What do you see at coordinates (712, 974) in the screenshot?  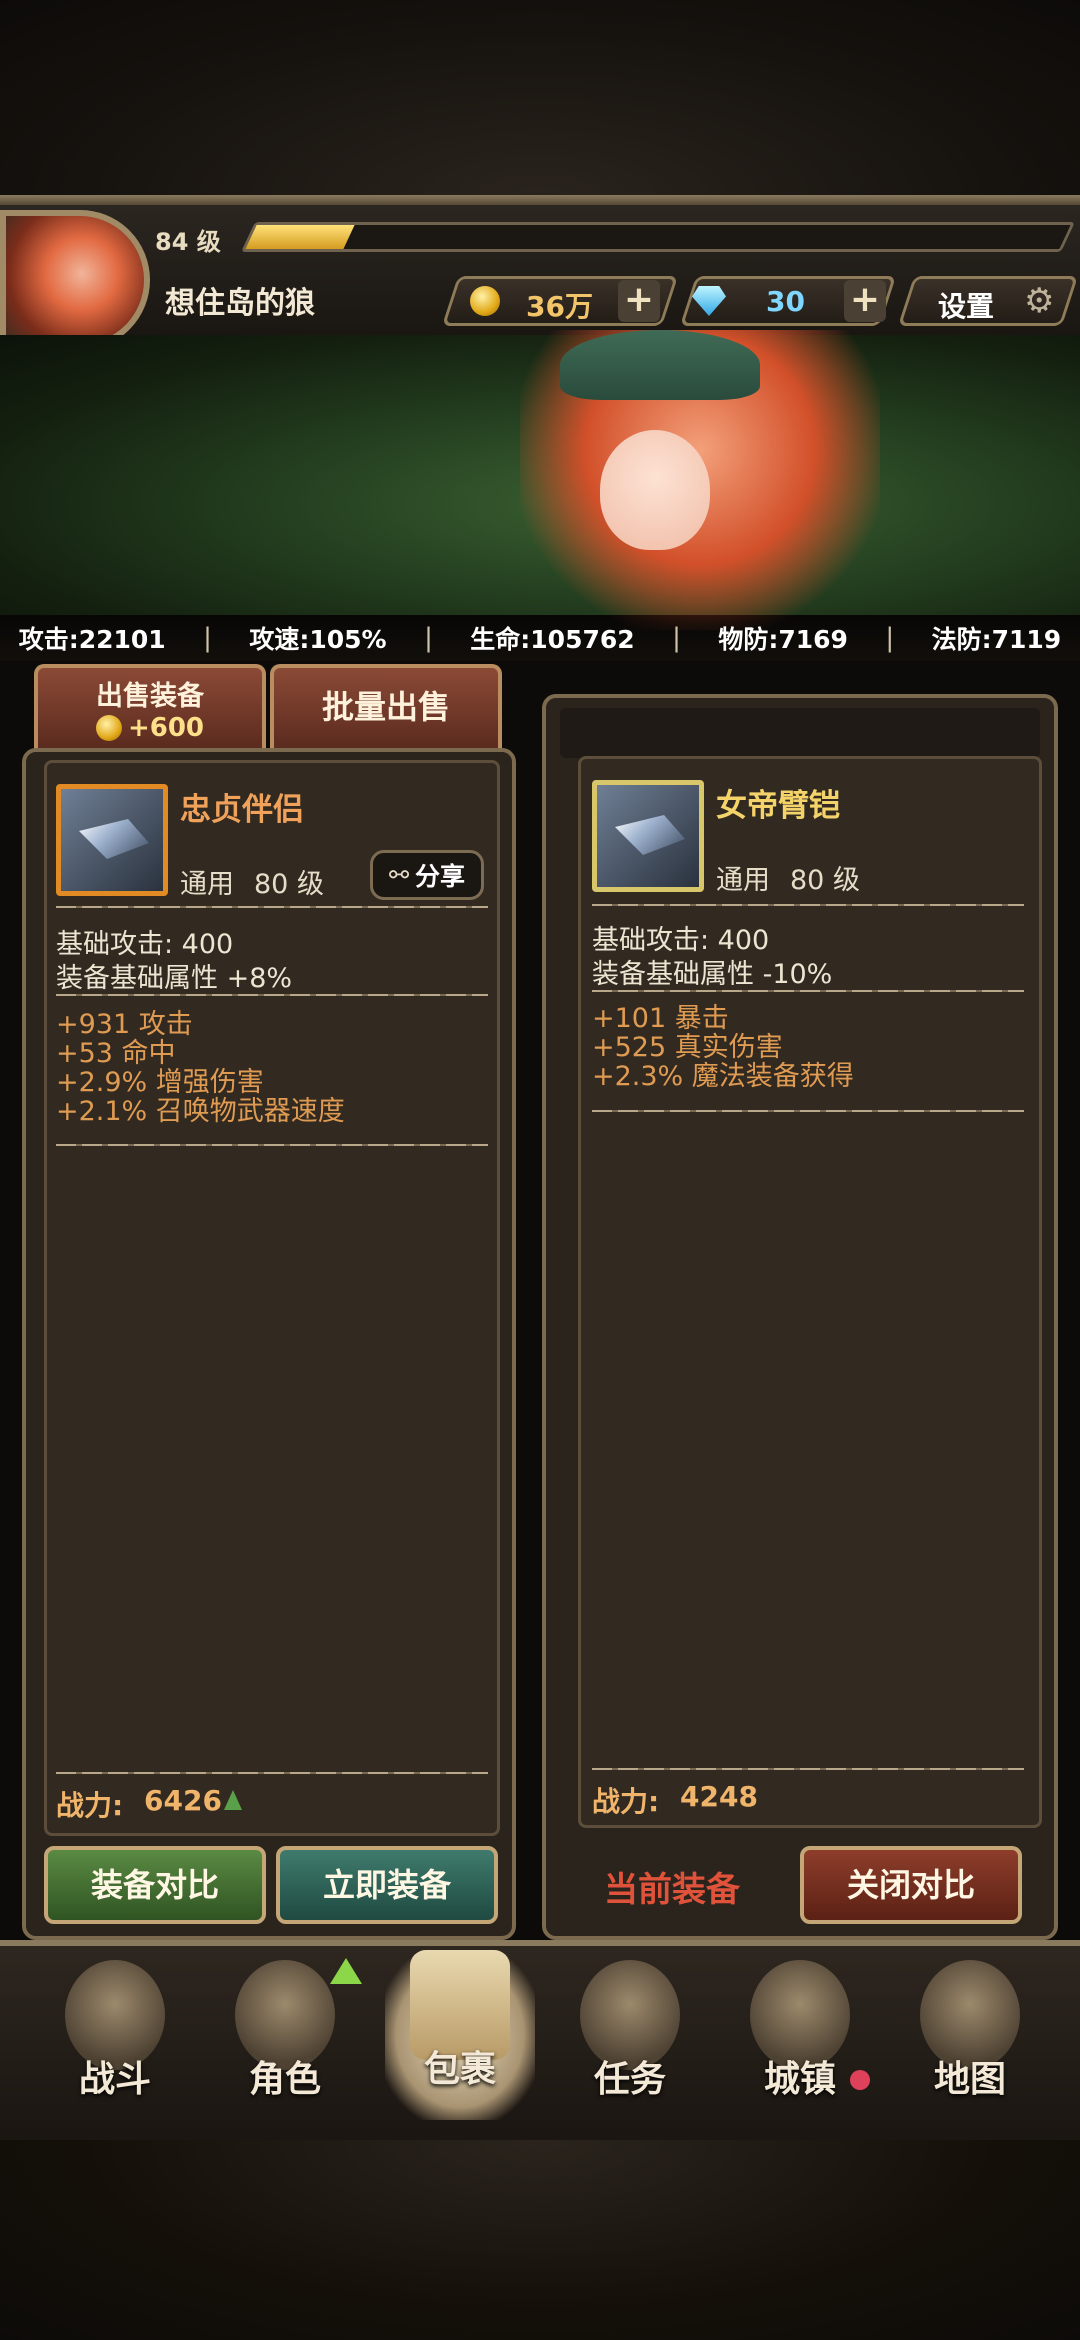 I see `right-base-attribute: 装备基础属性 -10%` at bounding box center [712, 974].